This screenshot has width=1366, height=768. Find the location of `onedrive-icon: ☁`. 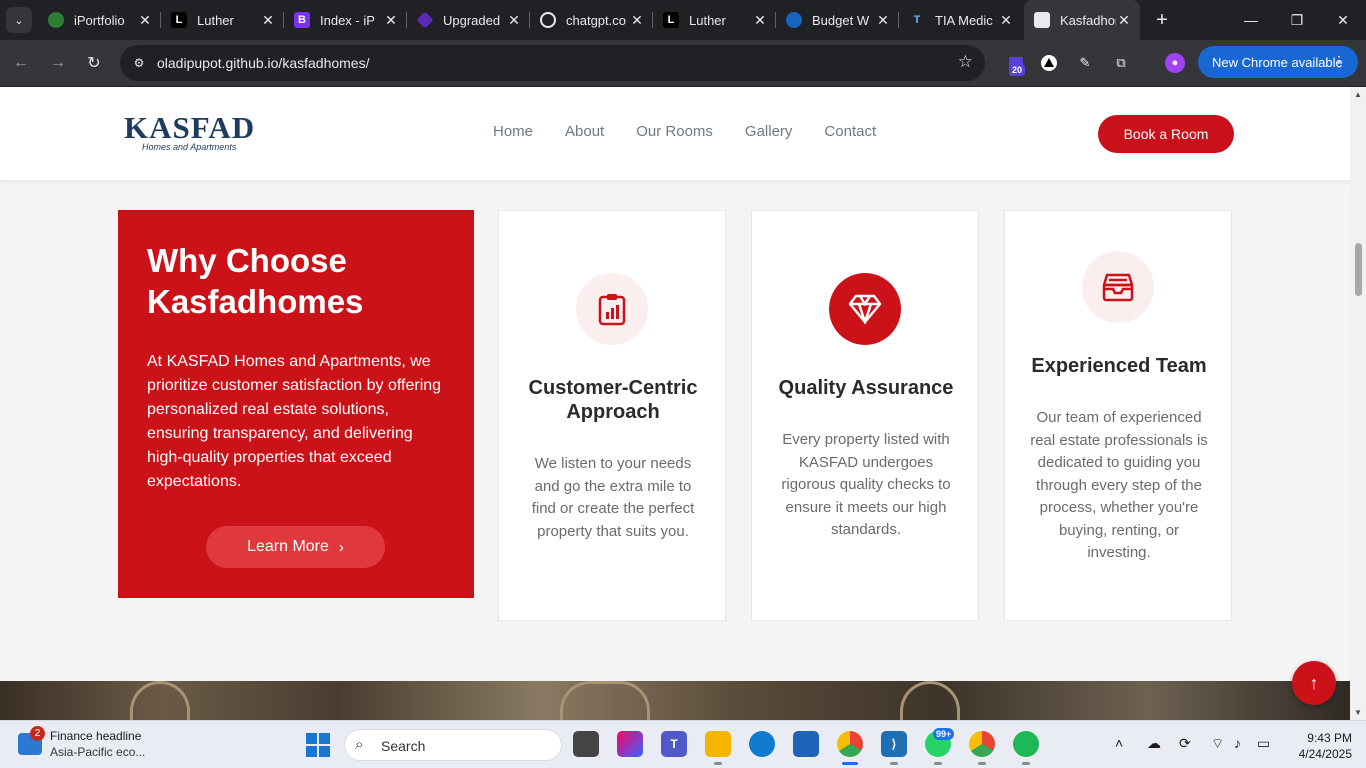

onedrive-icon: ☁ is located at coordinates (1154, 743).